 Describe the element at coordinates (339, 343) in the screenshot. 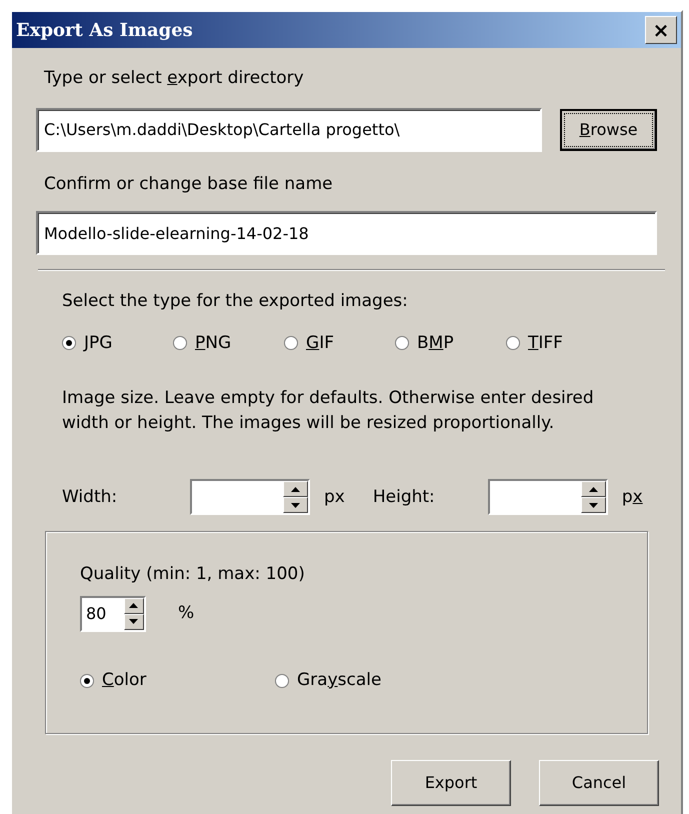

I see `format-radio: GIF` at that location.